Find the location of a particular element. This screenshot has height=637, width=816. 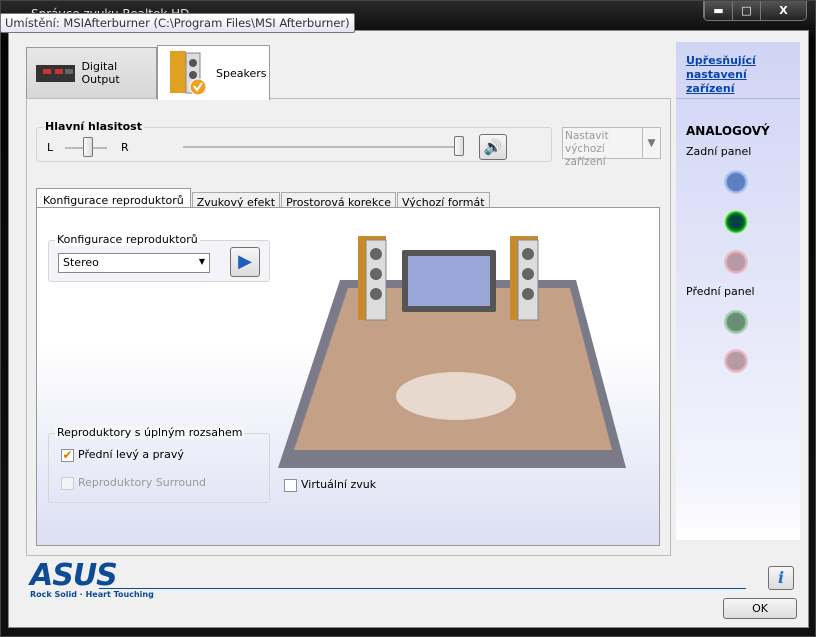

tab-label: Speakers is located at coordinates (241, 73).